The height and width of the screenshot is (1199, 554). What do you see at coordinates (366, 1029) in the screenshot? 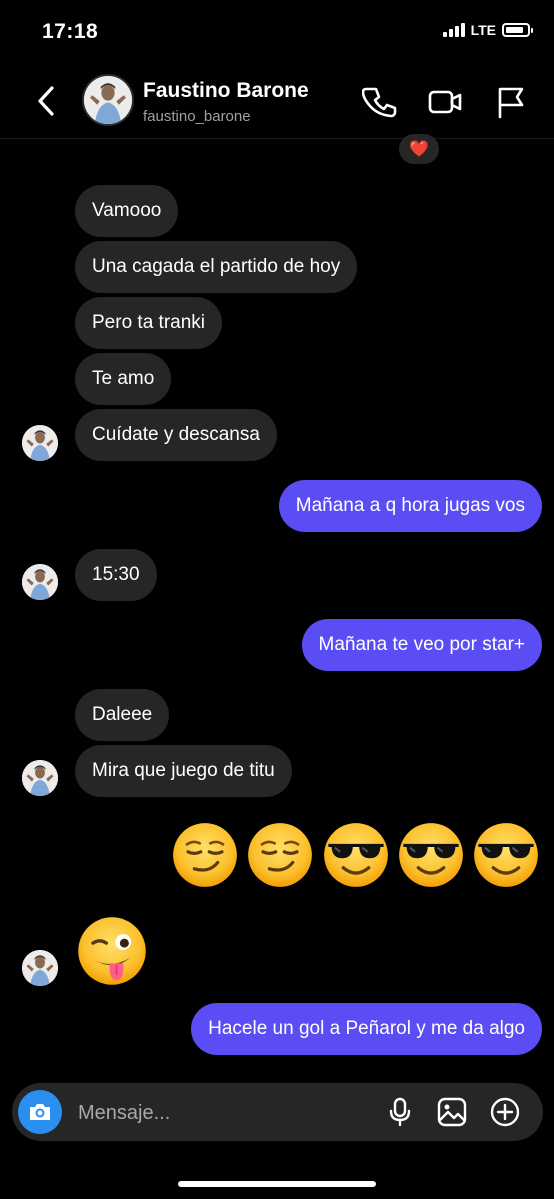
I see `message-outgoing: Hacele un gol a Peñarol y me da algo` at bounding box center [366, 1029].